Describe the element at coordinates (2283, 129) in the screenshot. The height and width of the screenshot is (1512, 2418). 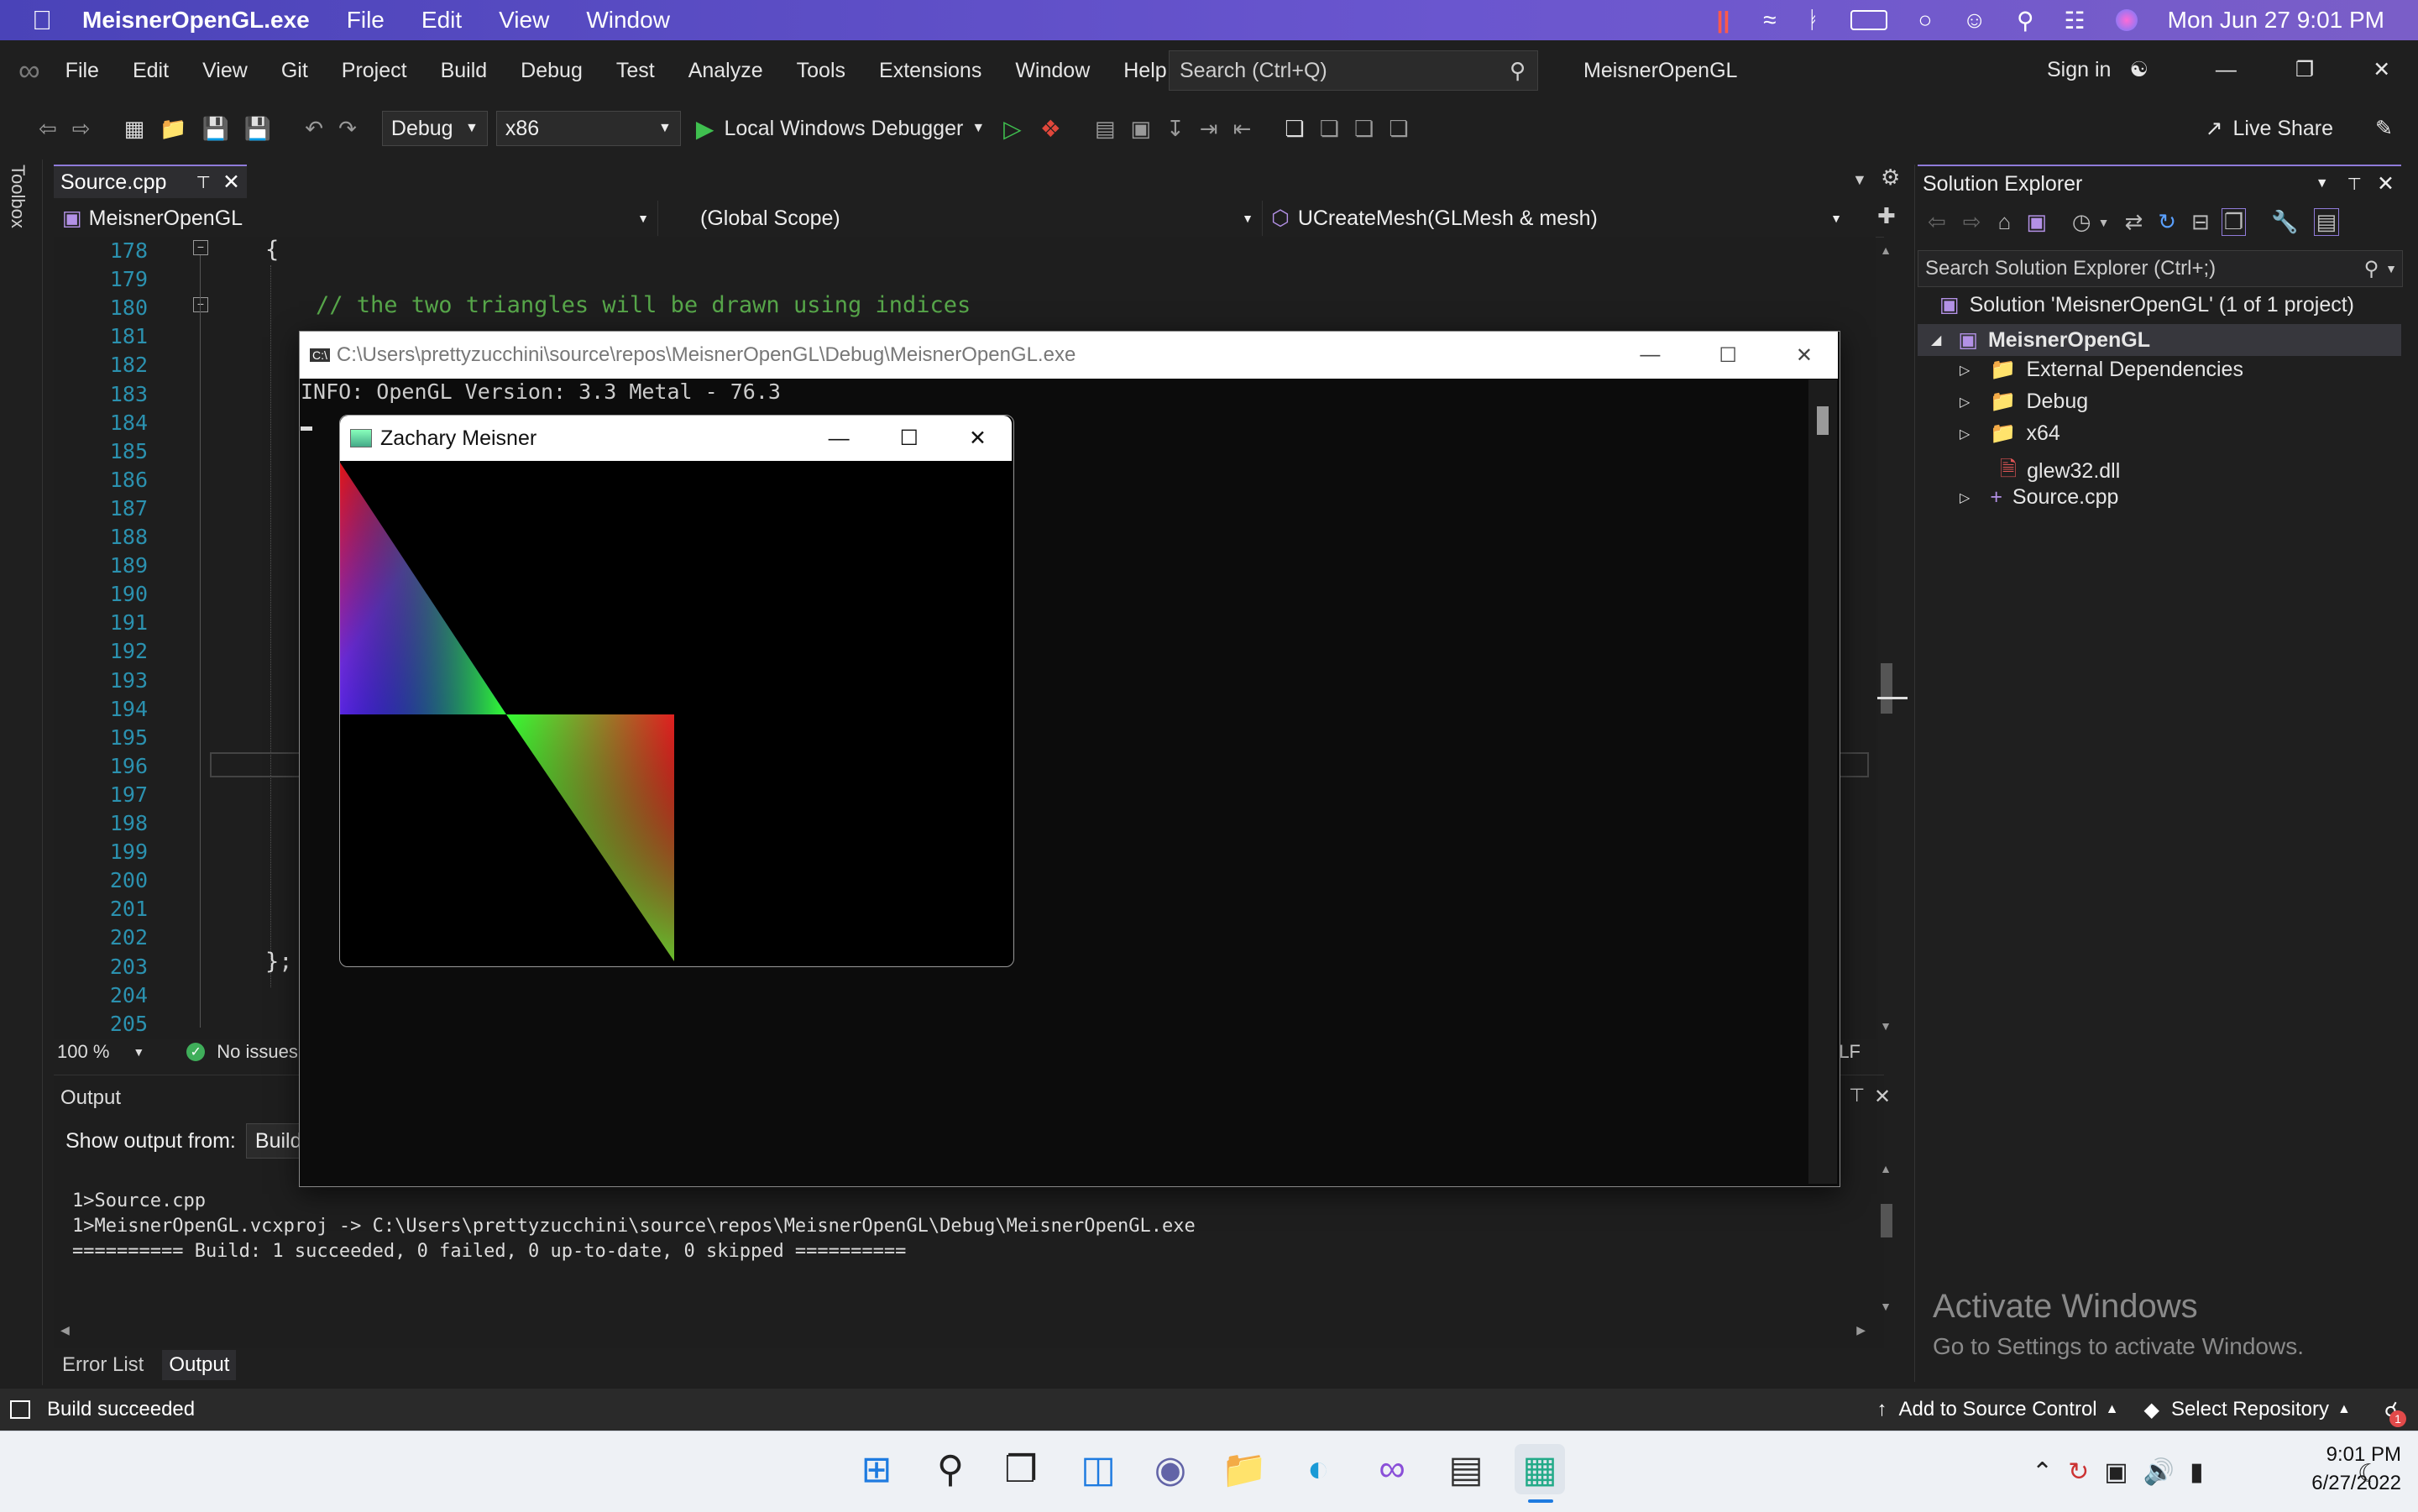
I see `live-share-button: Live Share` at that location.